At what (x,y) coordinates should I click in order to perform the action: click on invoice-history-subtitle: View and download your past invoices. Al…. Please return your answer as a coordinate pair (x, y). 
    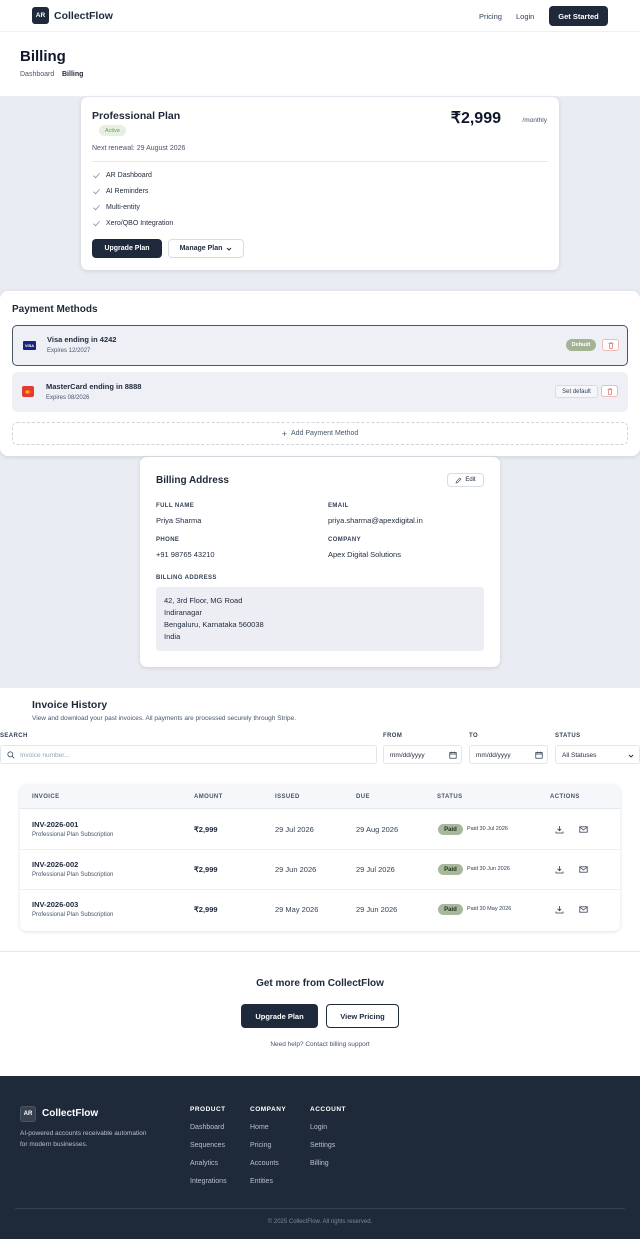
    Looking at the image, I should click on (164, 718).